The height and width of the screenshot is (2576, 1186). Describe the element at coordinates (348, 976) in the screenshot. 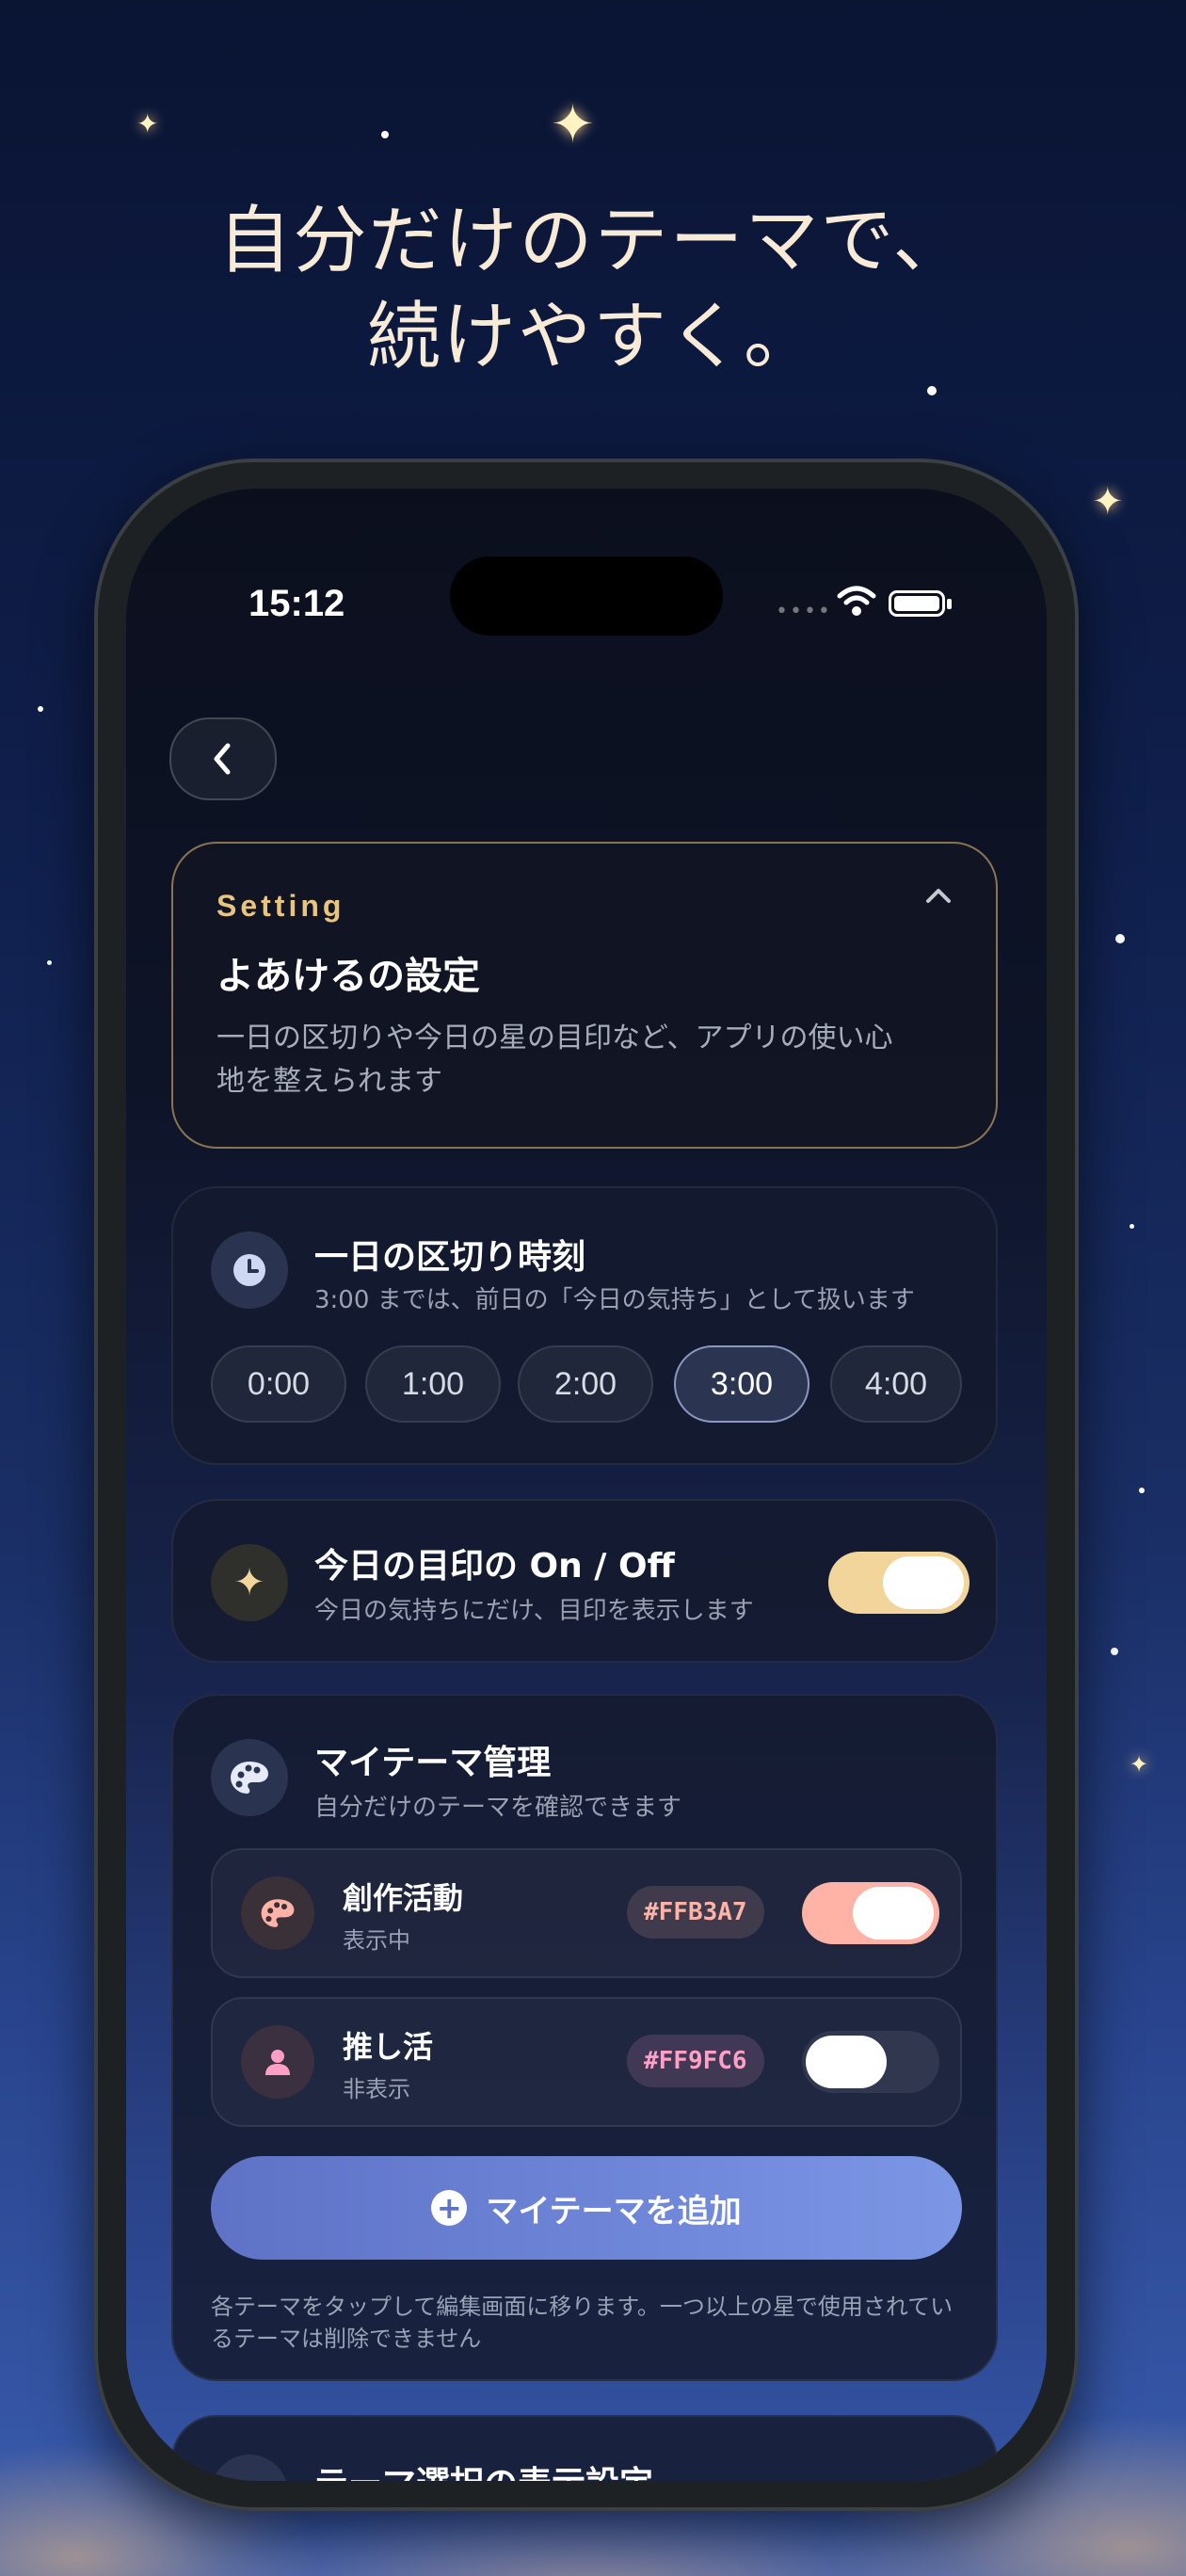

I see `page-title: よあけるの設定` at that location.